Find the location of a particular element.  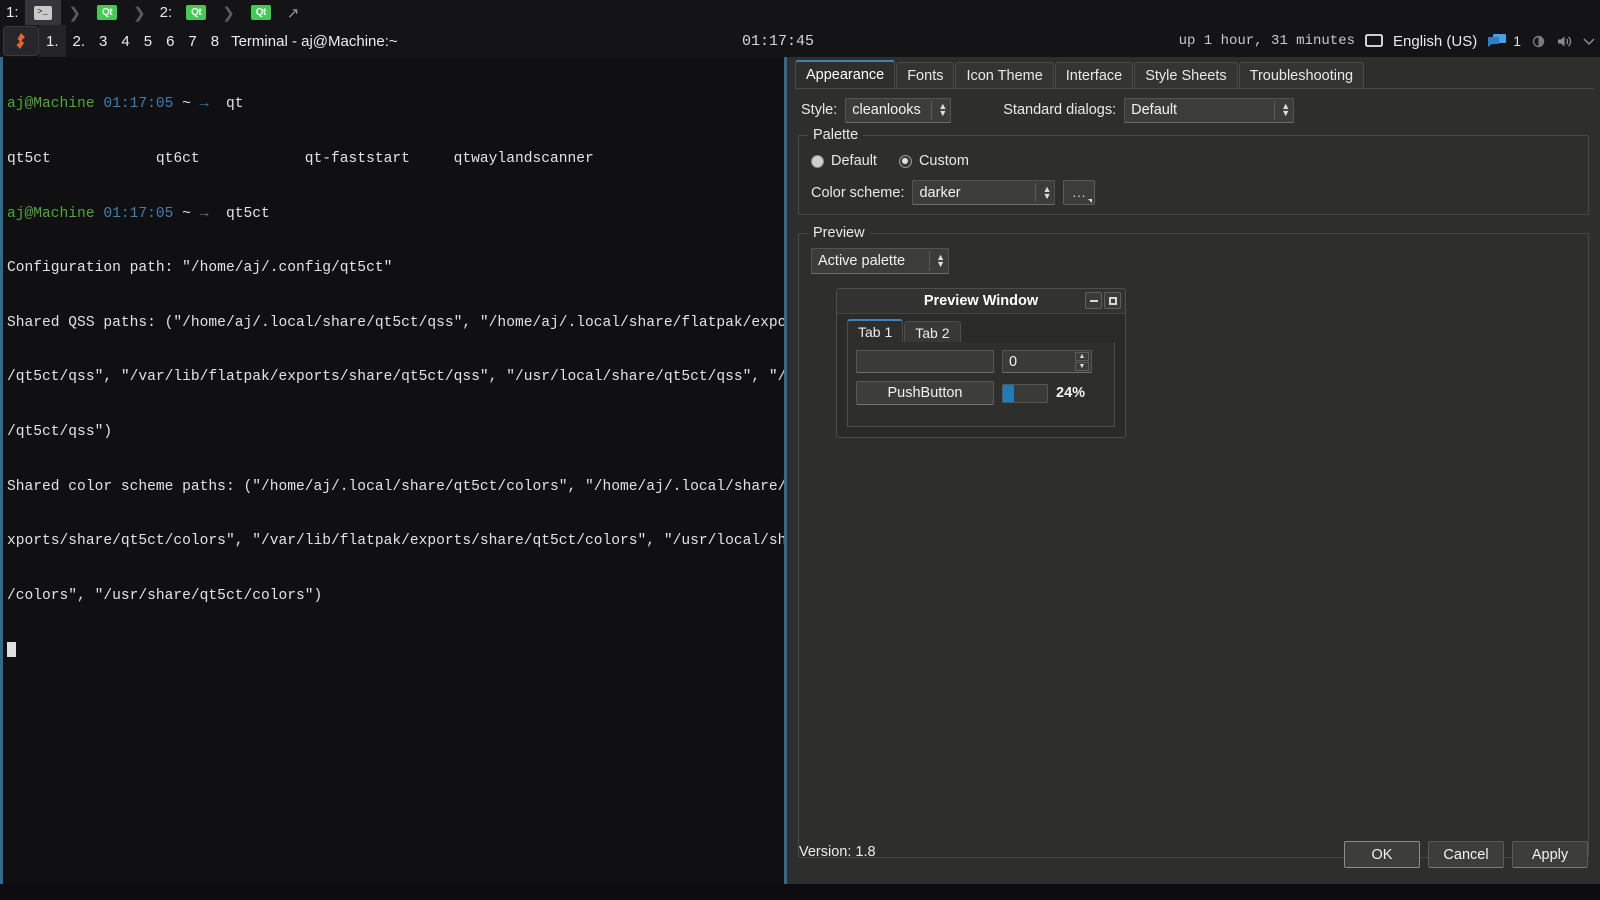

volume-icon is located at coordinates (1564, 41).